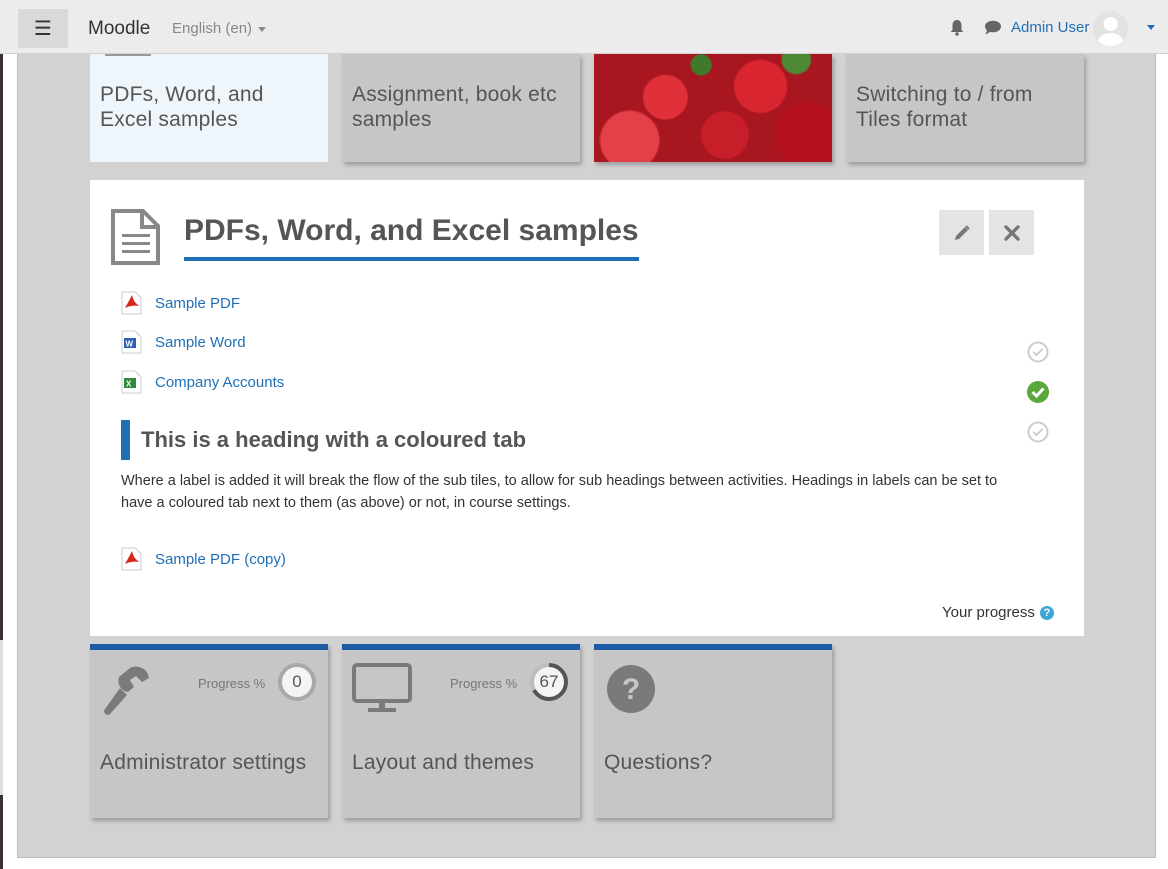 The width and height of the screenshot is (1168, 869). What do you see at coordinates (200, 342) in the screenshot?
I see `activity-link: Sample Word` at bounding box center [200, 342].